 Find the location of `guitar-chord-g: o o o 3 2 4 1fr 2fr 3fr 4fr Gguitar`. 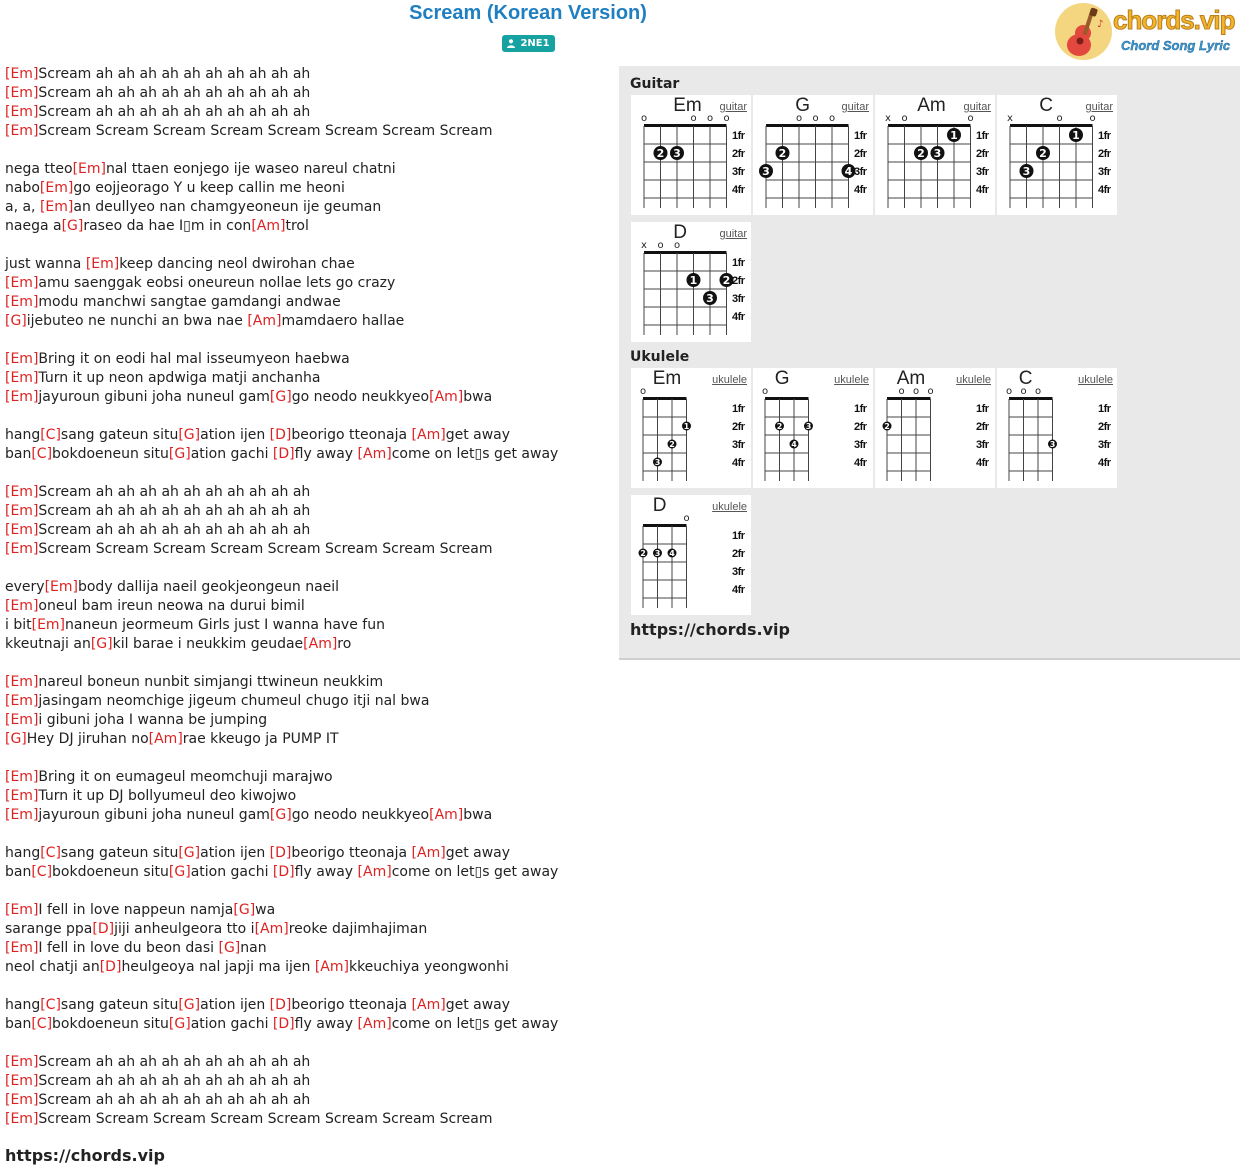

guitar-chord-g: o o o 3 2 4 1fr 2fr 3fr 4fr Gguitar is located at coordinates (813, 155).